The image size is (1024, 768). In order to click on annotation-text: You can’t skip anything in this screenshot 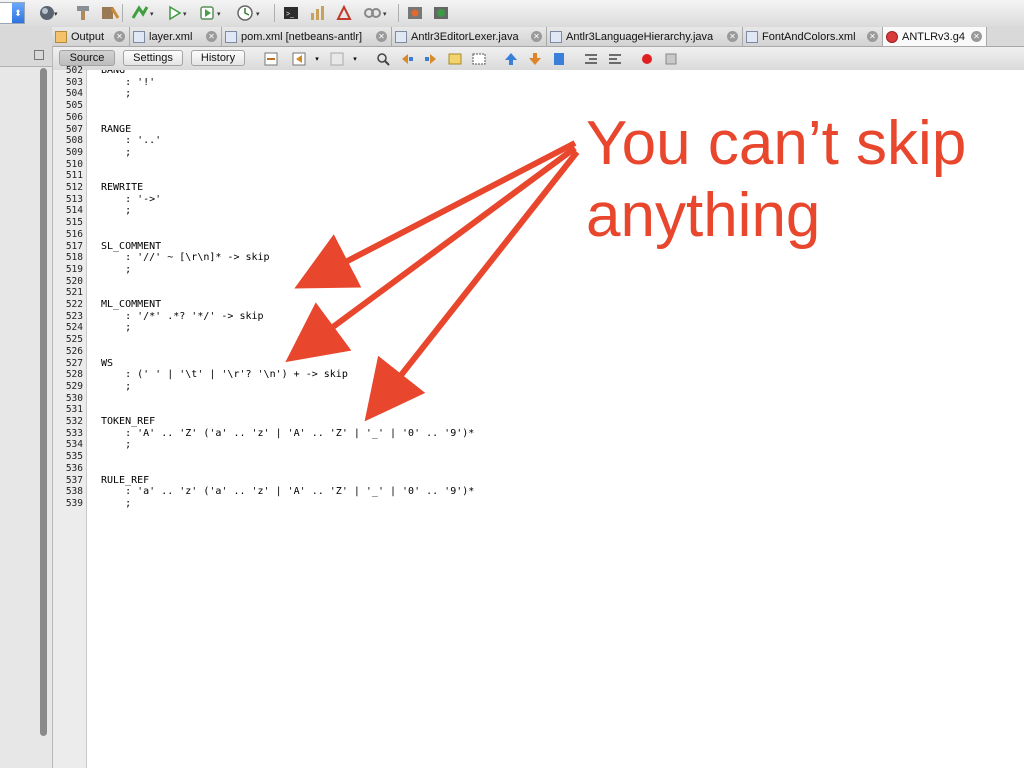, I will do `click(801, 180)`.